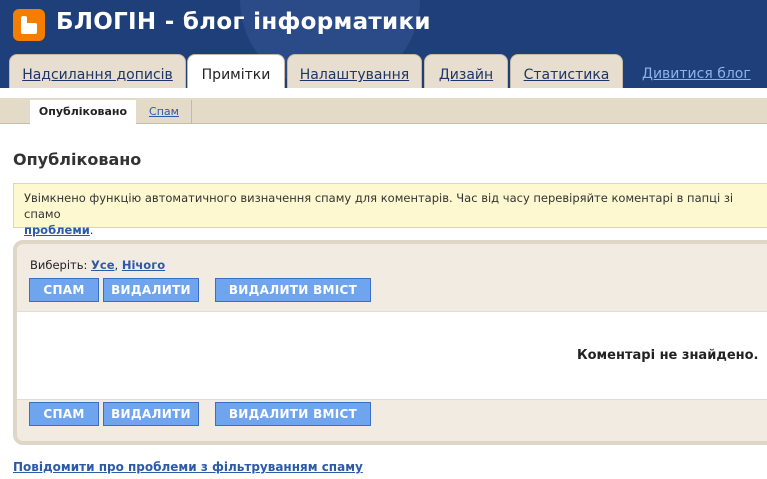 The width and height of the screenshot is (767, 479). Describe the element at coordinates (293, 414) in the screenshot. I see `delete-content-button-bottom: ВИДАЛИТИ ВМІСТ` at that location.